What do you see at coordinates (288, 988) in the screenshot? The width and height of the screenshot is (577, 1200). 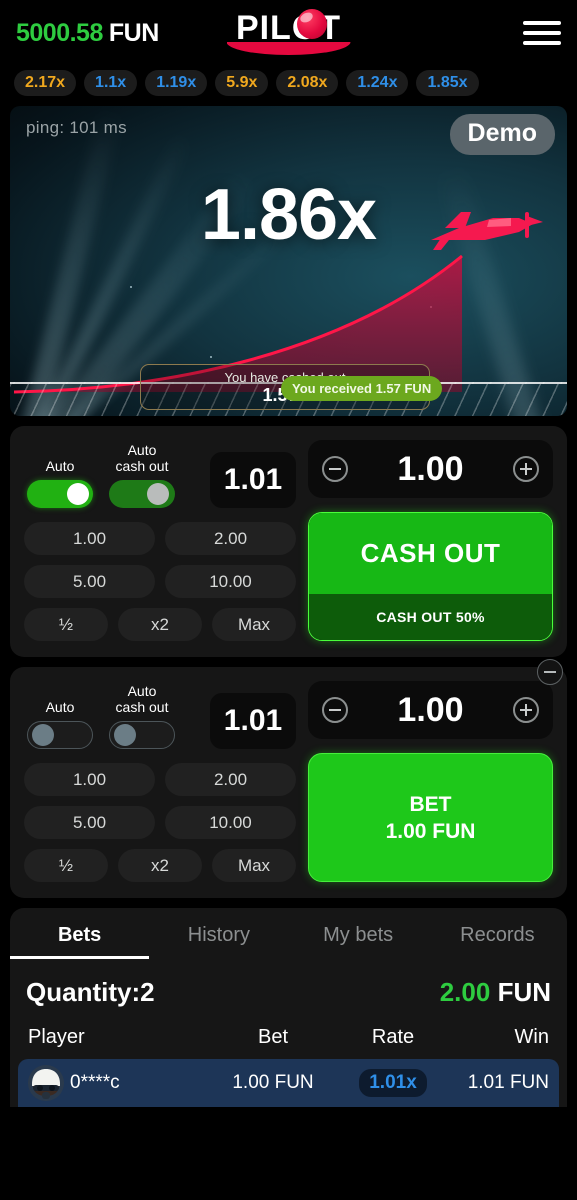 I see `bets-summary: Quantity:2 2.00 FUN` at bounding box center [288, 988].